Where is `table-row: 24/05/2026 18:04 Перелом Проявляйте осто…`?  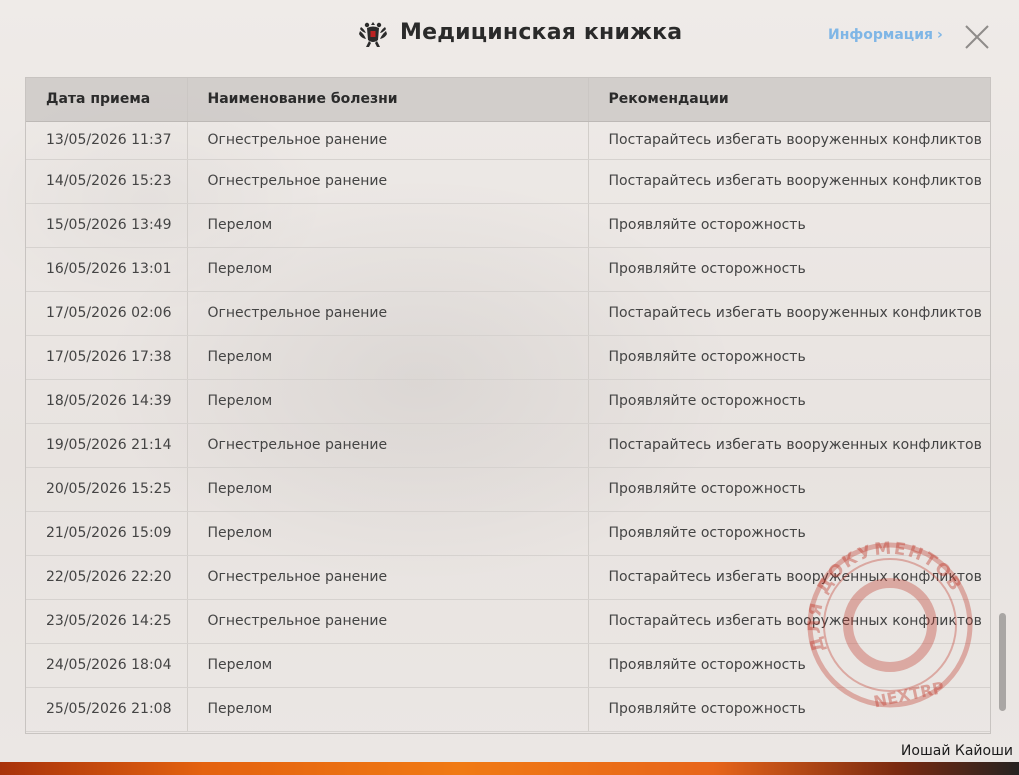 table-row: 24/05/2026 18:04 Перелом Проявляйте осто… is located at coordinates (508, 665).